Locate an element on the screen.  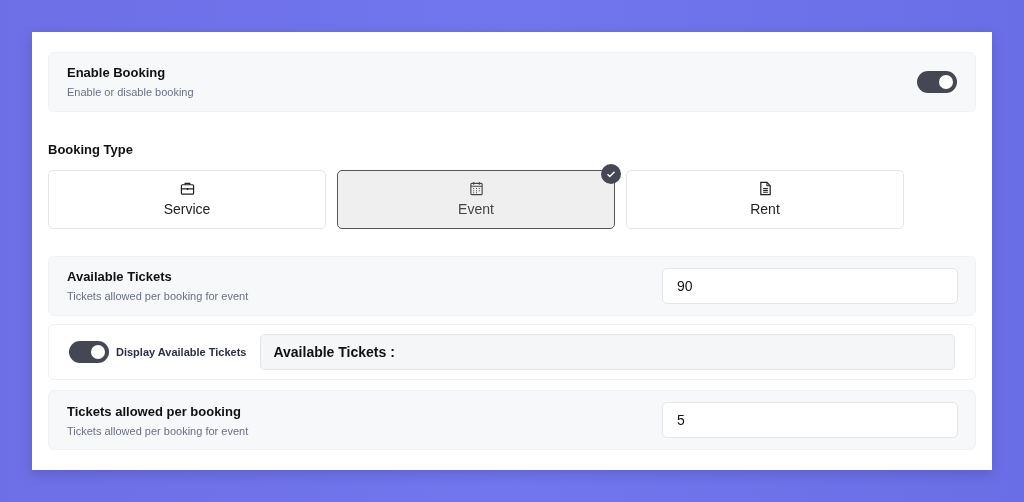
setting-title: Tickets allowed per booking is located at coordinates (154, 411).